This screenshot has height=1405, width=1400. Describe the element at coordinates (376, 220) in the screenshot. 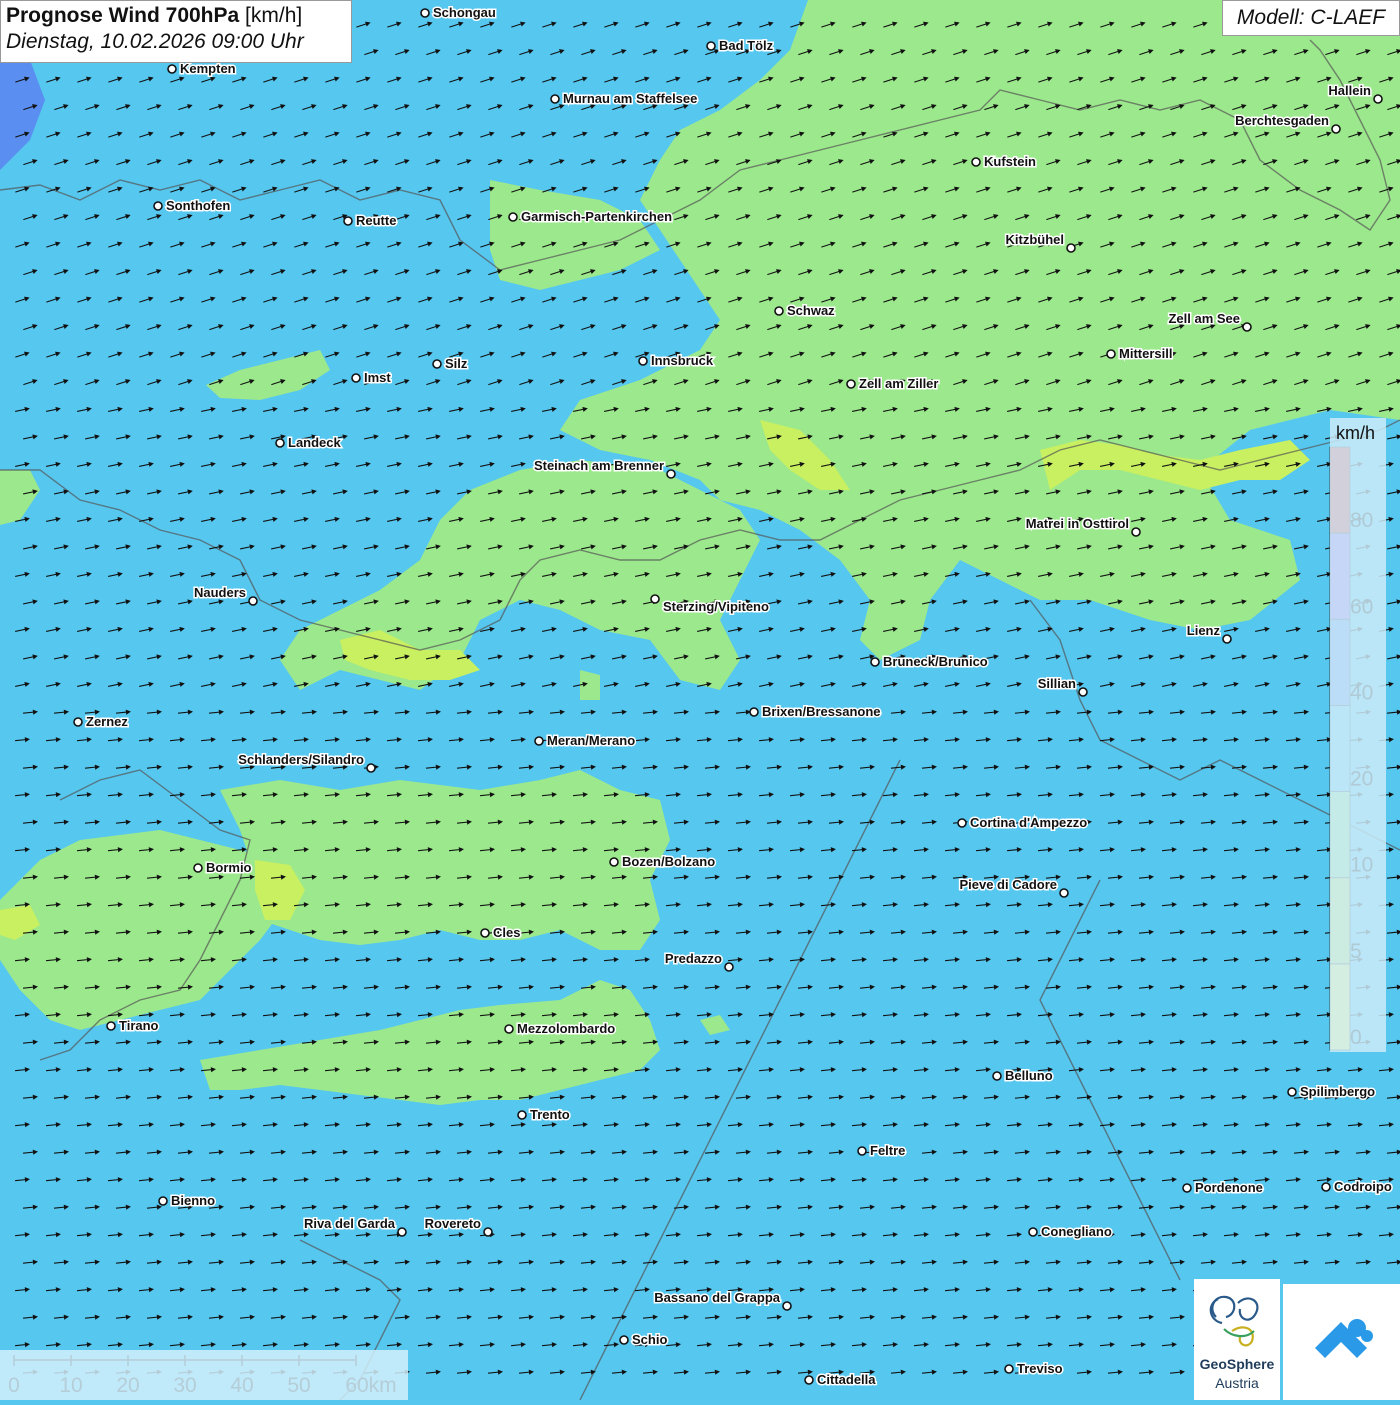

I see `city-label: Reutte` at that location.